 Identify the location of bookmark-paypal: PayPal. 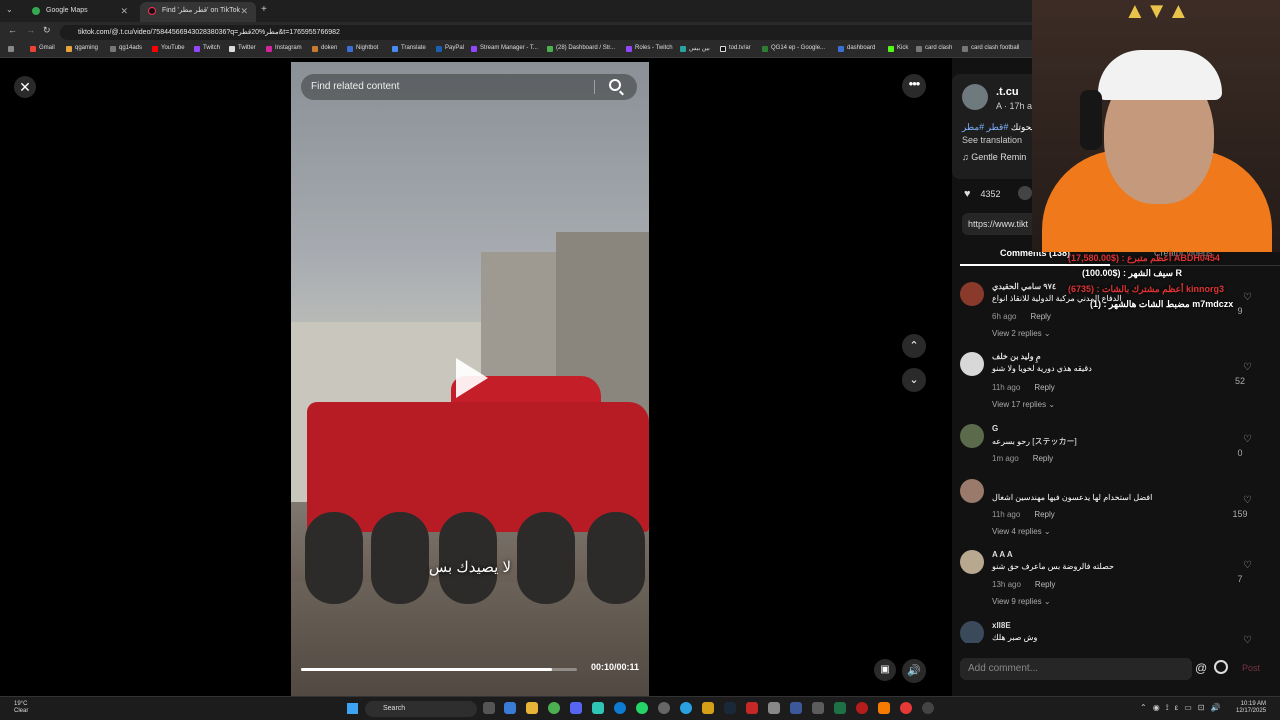
(450, 48).